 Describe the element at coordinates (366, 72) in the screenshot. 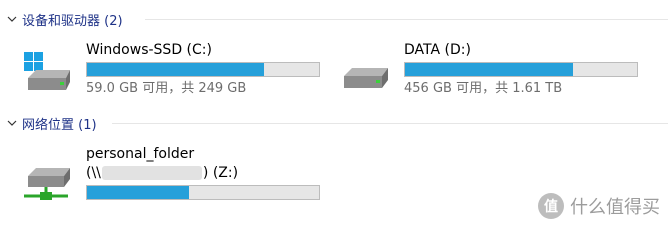

I see `hard-drive-icon` at that location.